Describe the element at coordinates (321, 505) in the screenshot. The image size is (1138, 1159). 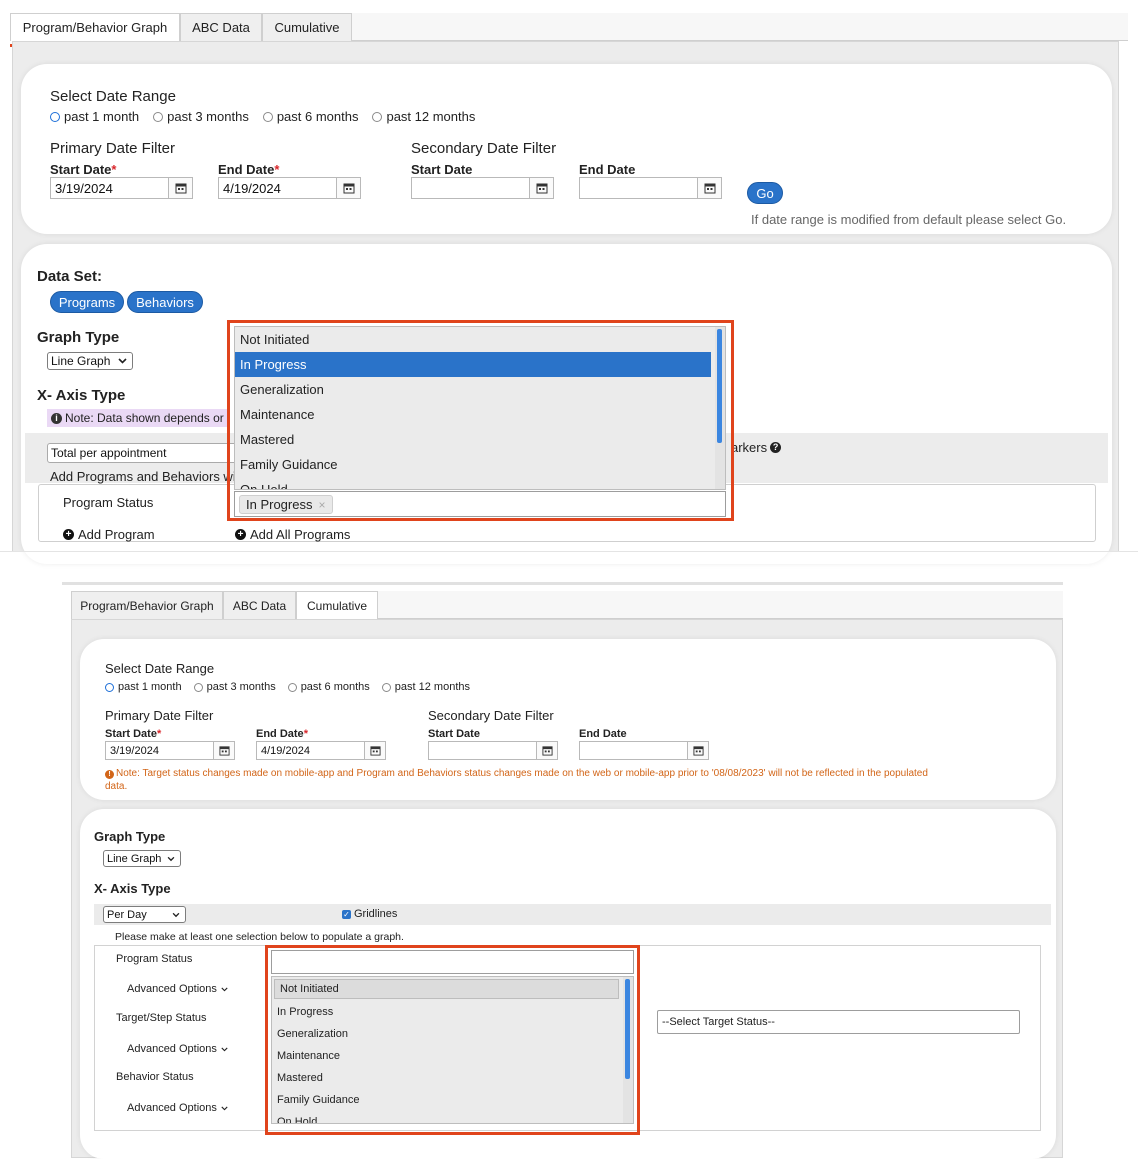
I see `tag-remove-icon: ×` at that location.